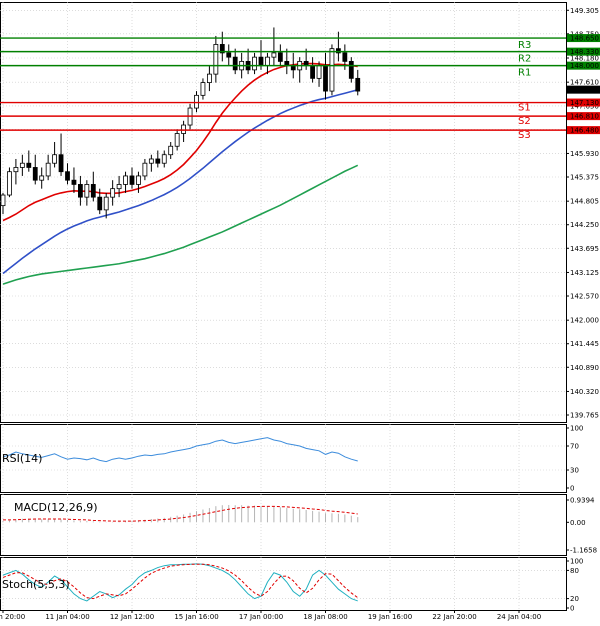 The width and height of the screenshot is (600, 626). What do you see at coordinates (584, 52) in the screenshot?
I see `level-price-label: 148.330` at bounding box center [584, 52].